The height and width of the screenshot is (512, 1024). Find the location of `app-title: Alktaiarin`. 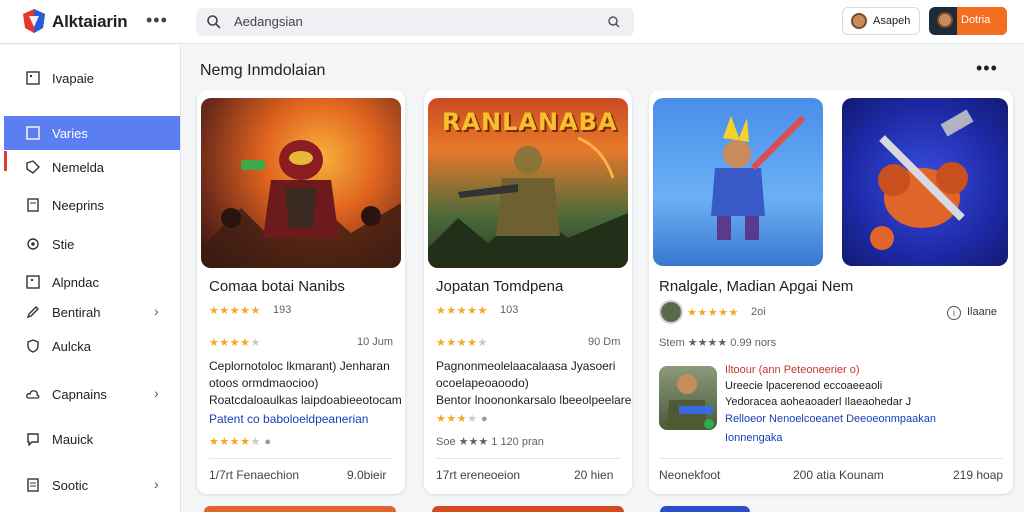

app-title: Alktaiarin is located at coordinates (90, 21).